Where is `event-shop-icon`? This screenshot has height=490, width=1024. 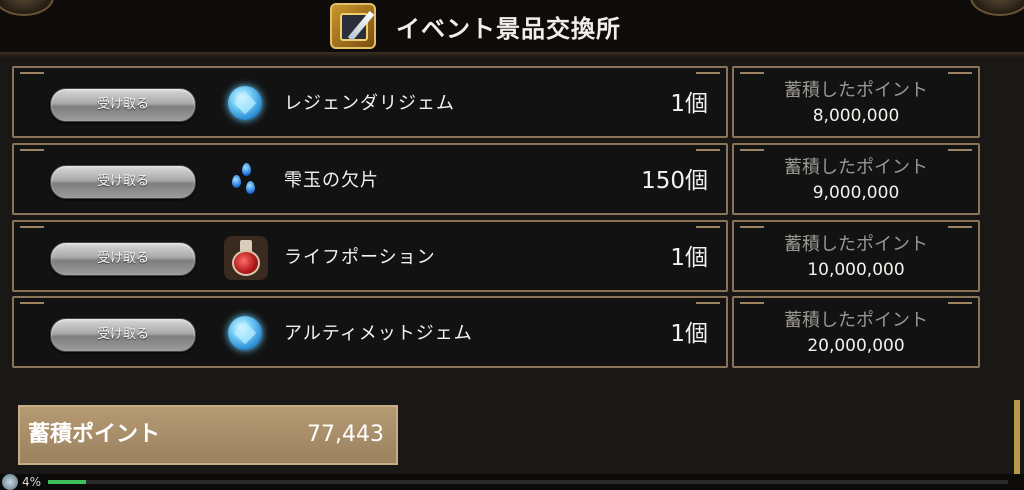
event-shop-icon is located at coordinates (353, 26).